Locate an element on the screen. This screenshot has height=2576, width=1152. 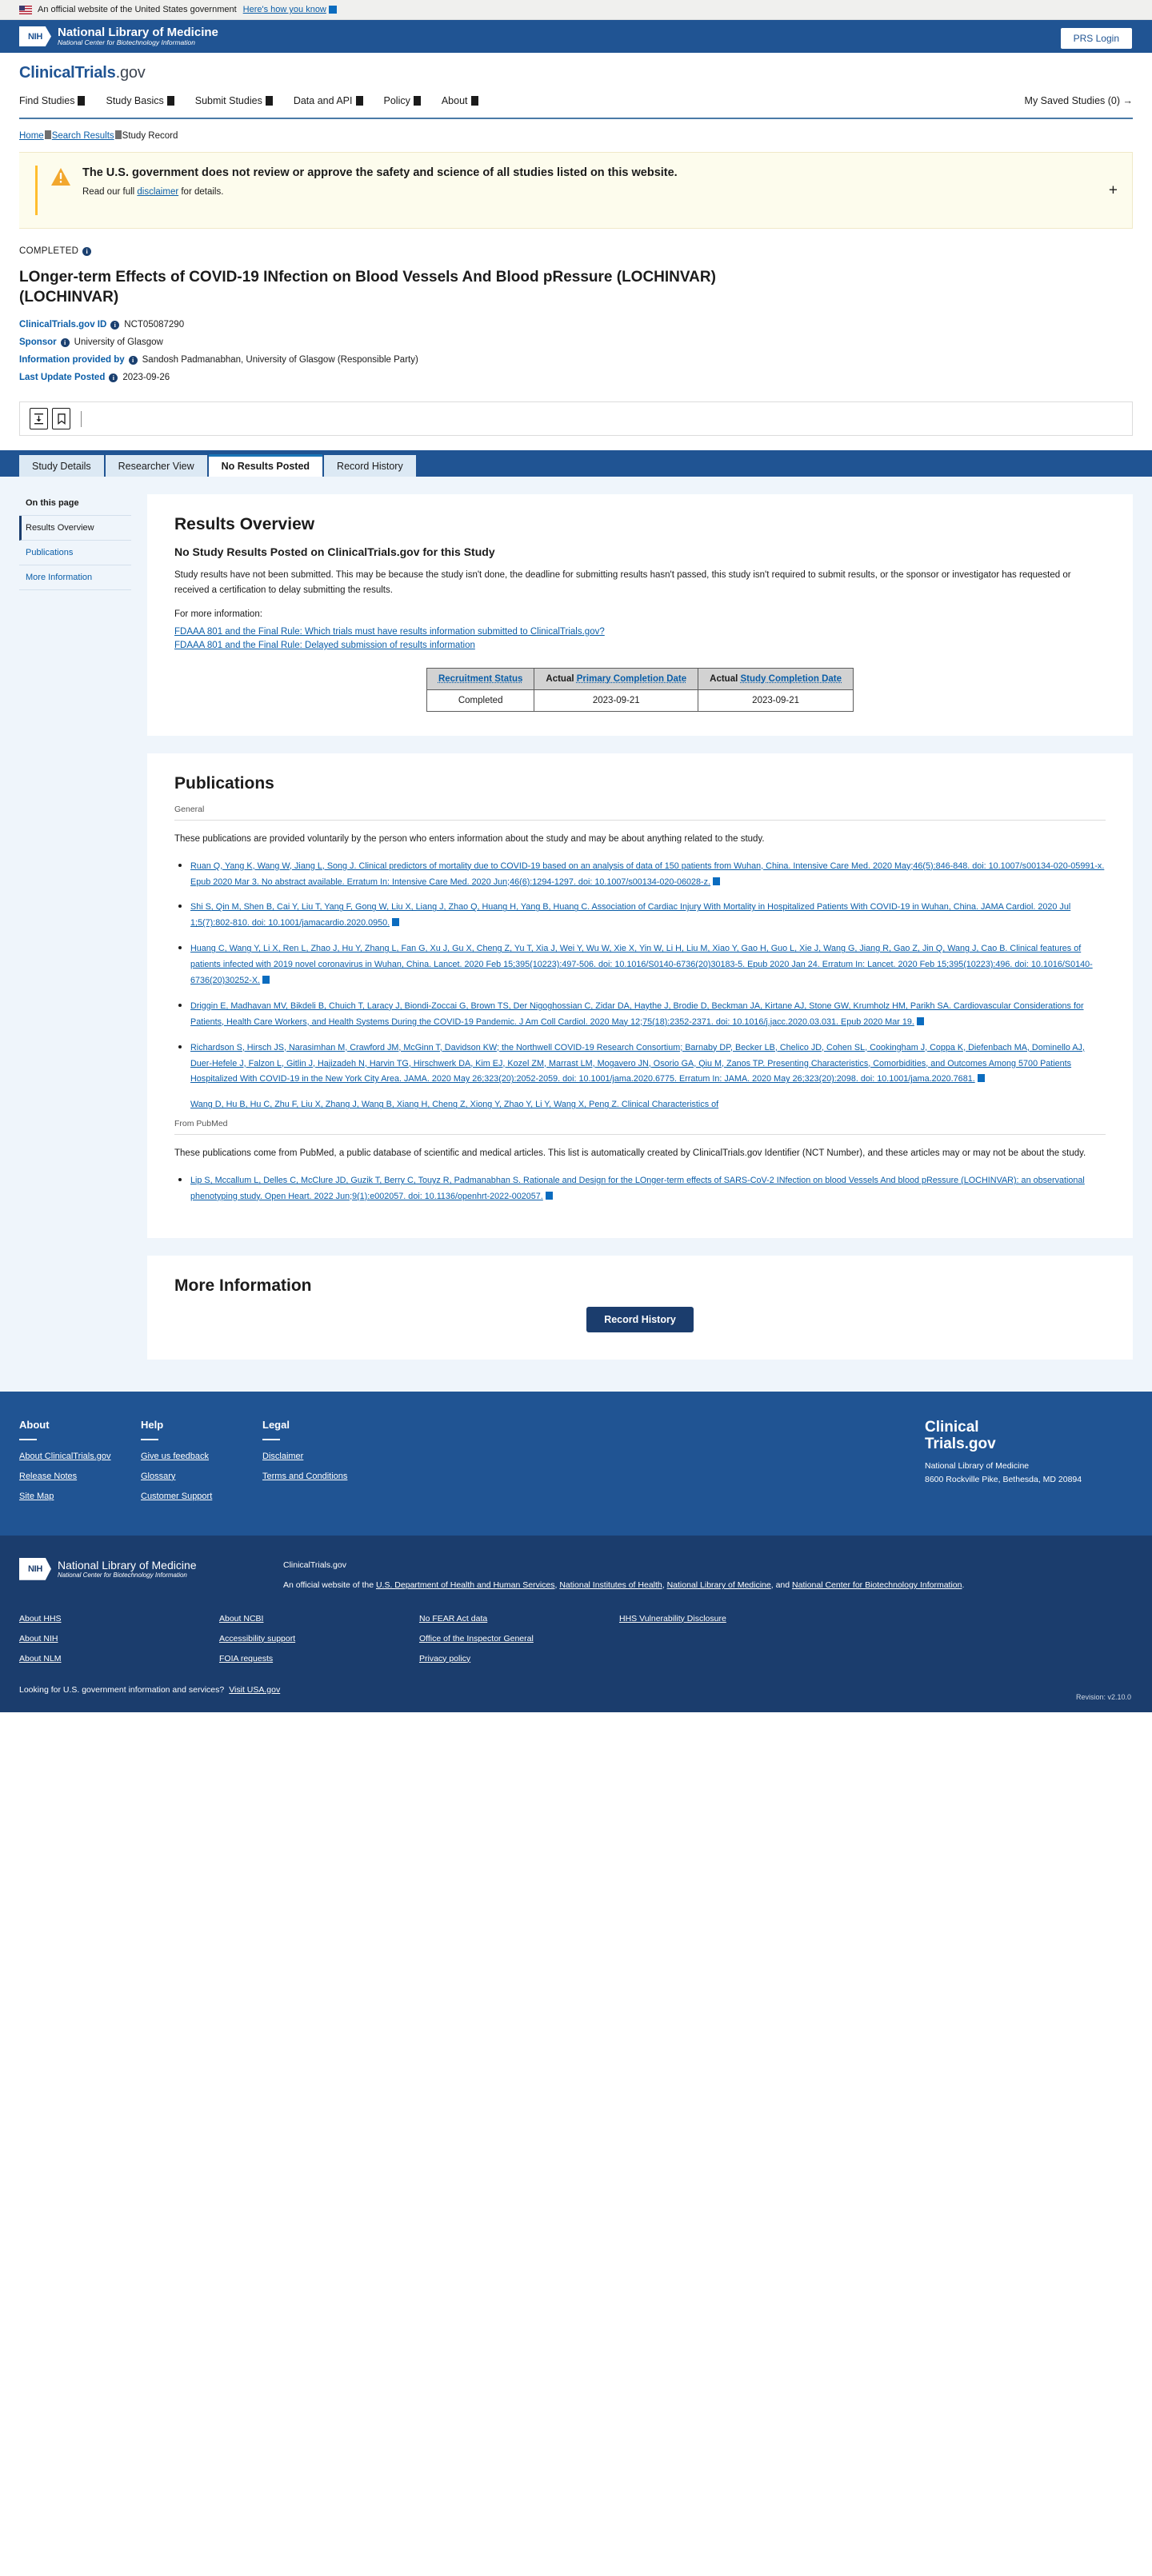
sidebar-title: On this page is located at coordinates (75, 507).